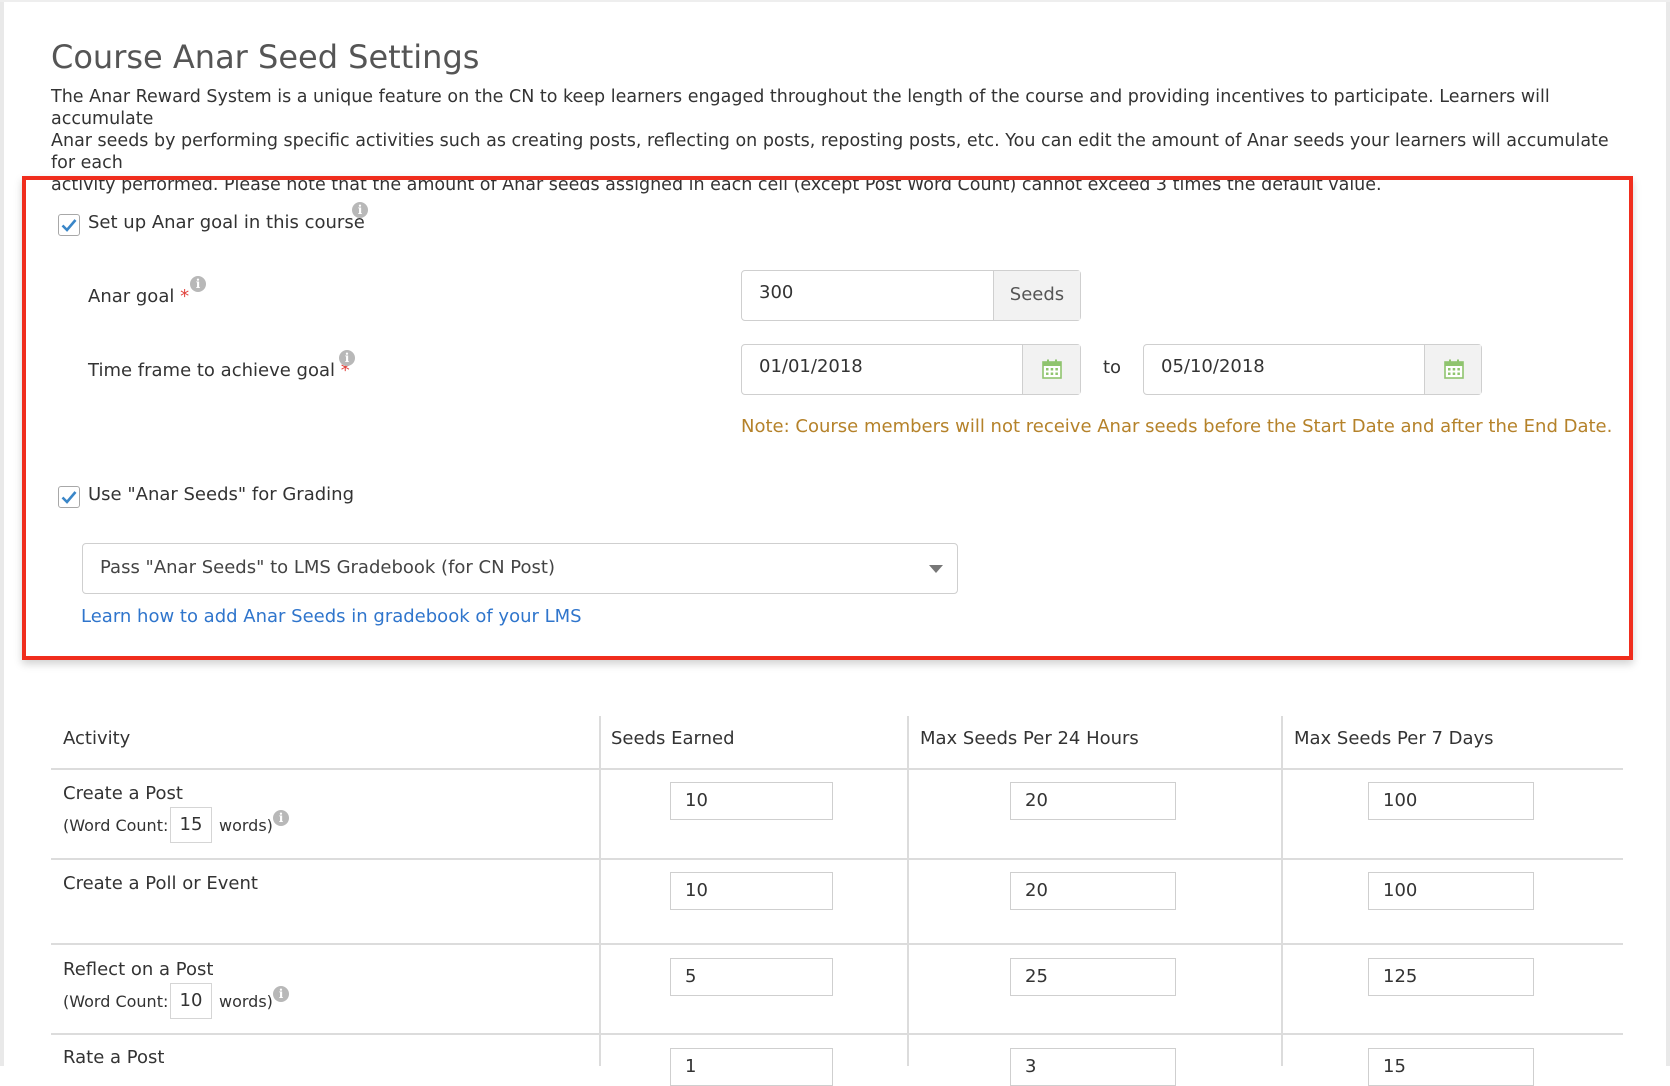 The height and width of the screenshot is (1086, 1670). What do you see at coordinates (673, 738) in the screenshot?
I see `header-seeds-earned: Seeds Earned` at bounding box center [673, 738].